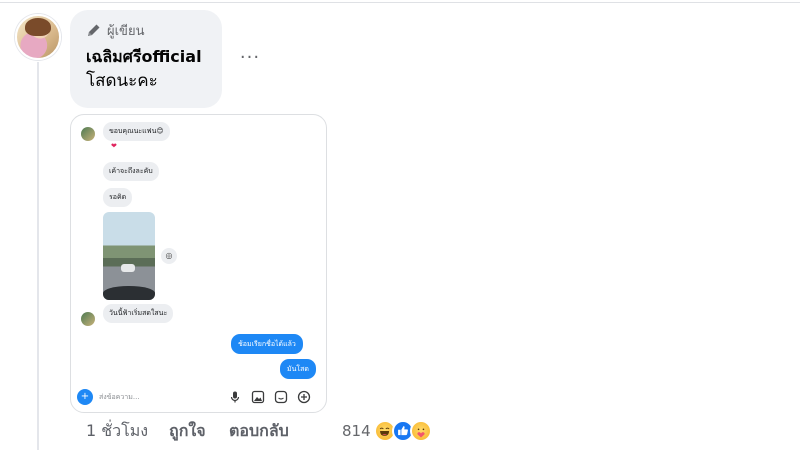  Describe the element at coordinates (129, 256) in the screenshot. I see `chat-photo` at that location.